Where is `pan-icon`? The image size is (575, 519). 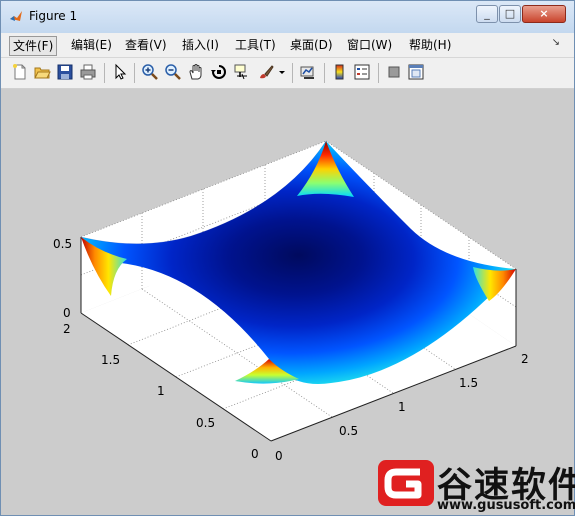
pan-icon is located at coordinates (196, 72).